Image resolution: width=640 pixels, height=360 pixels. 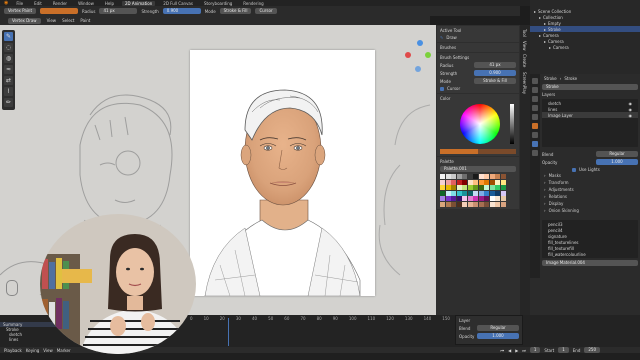 I want to click on playhead, so click(x=228, y=332).